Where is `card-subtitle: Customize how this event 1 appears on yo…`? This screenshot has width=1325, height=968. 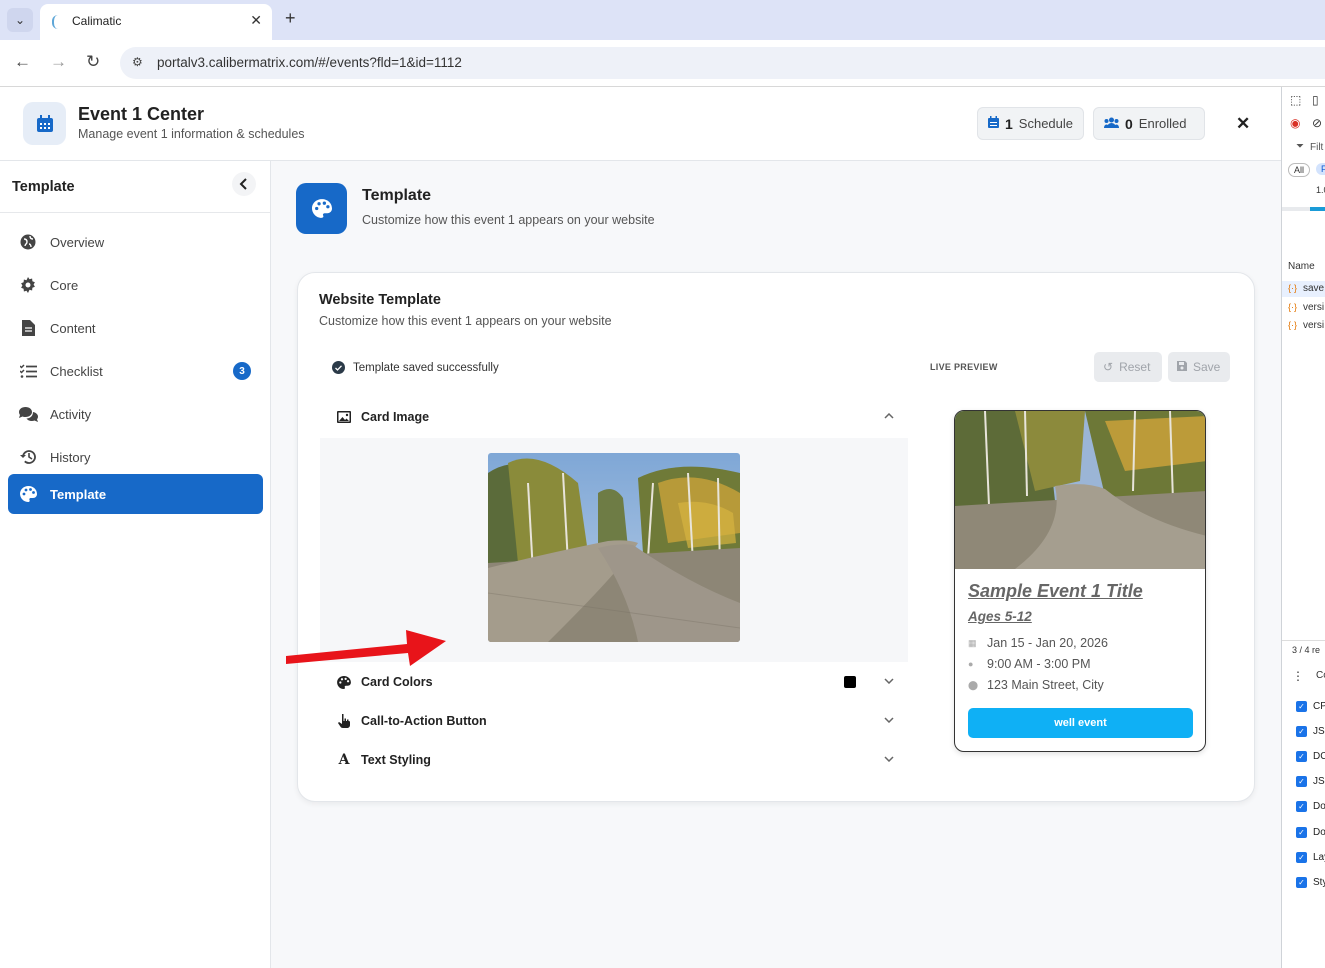
card-subtitle: Customize how this event 1 appears on yo… is located at coordinates (465, 321).